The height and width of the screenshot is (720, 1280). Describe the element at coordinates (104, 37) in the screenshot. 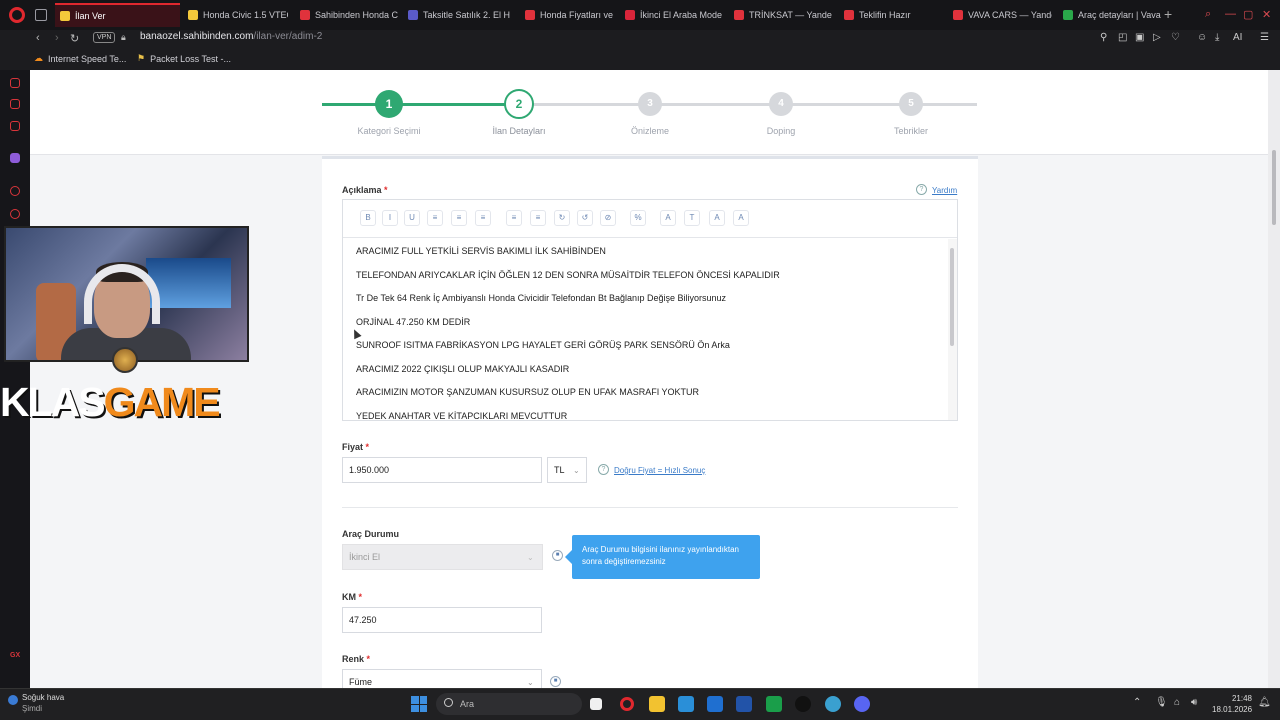

I see `vpn-badge: VPN` at that location.